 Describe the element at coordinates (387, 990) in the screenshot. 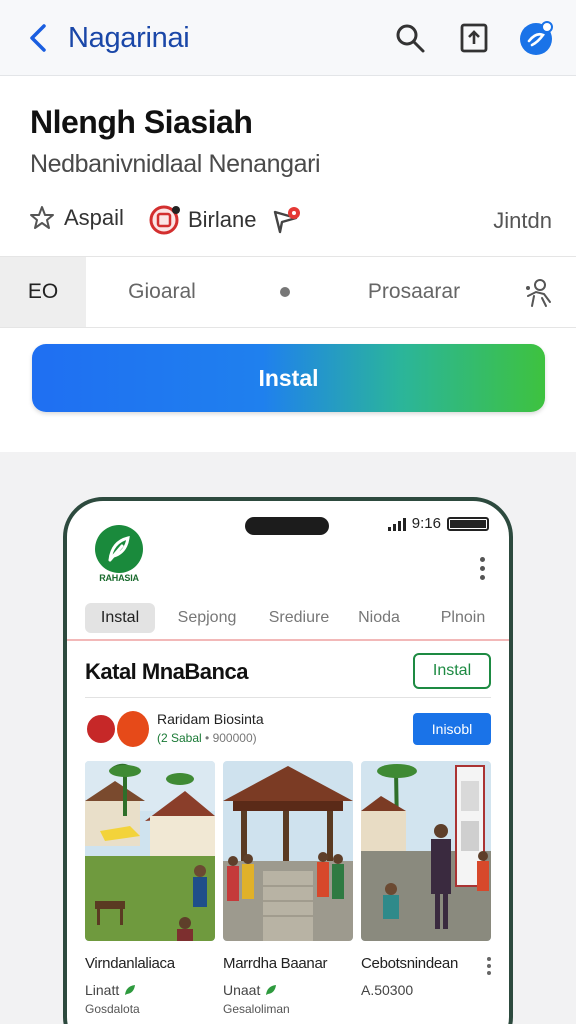

I see `card-subtitle-text: A.50300` at that location.